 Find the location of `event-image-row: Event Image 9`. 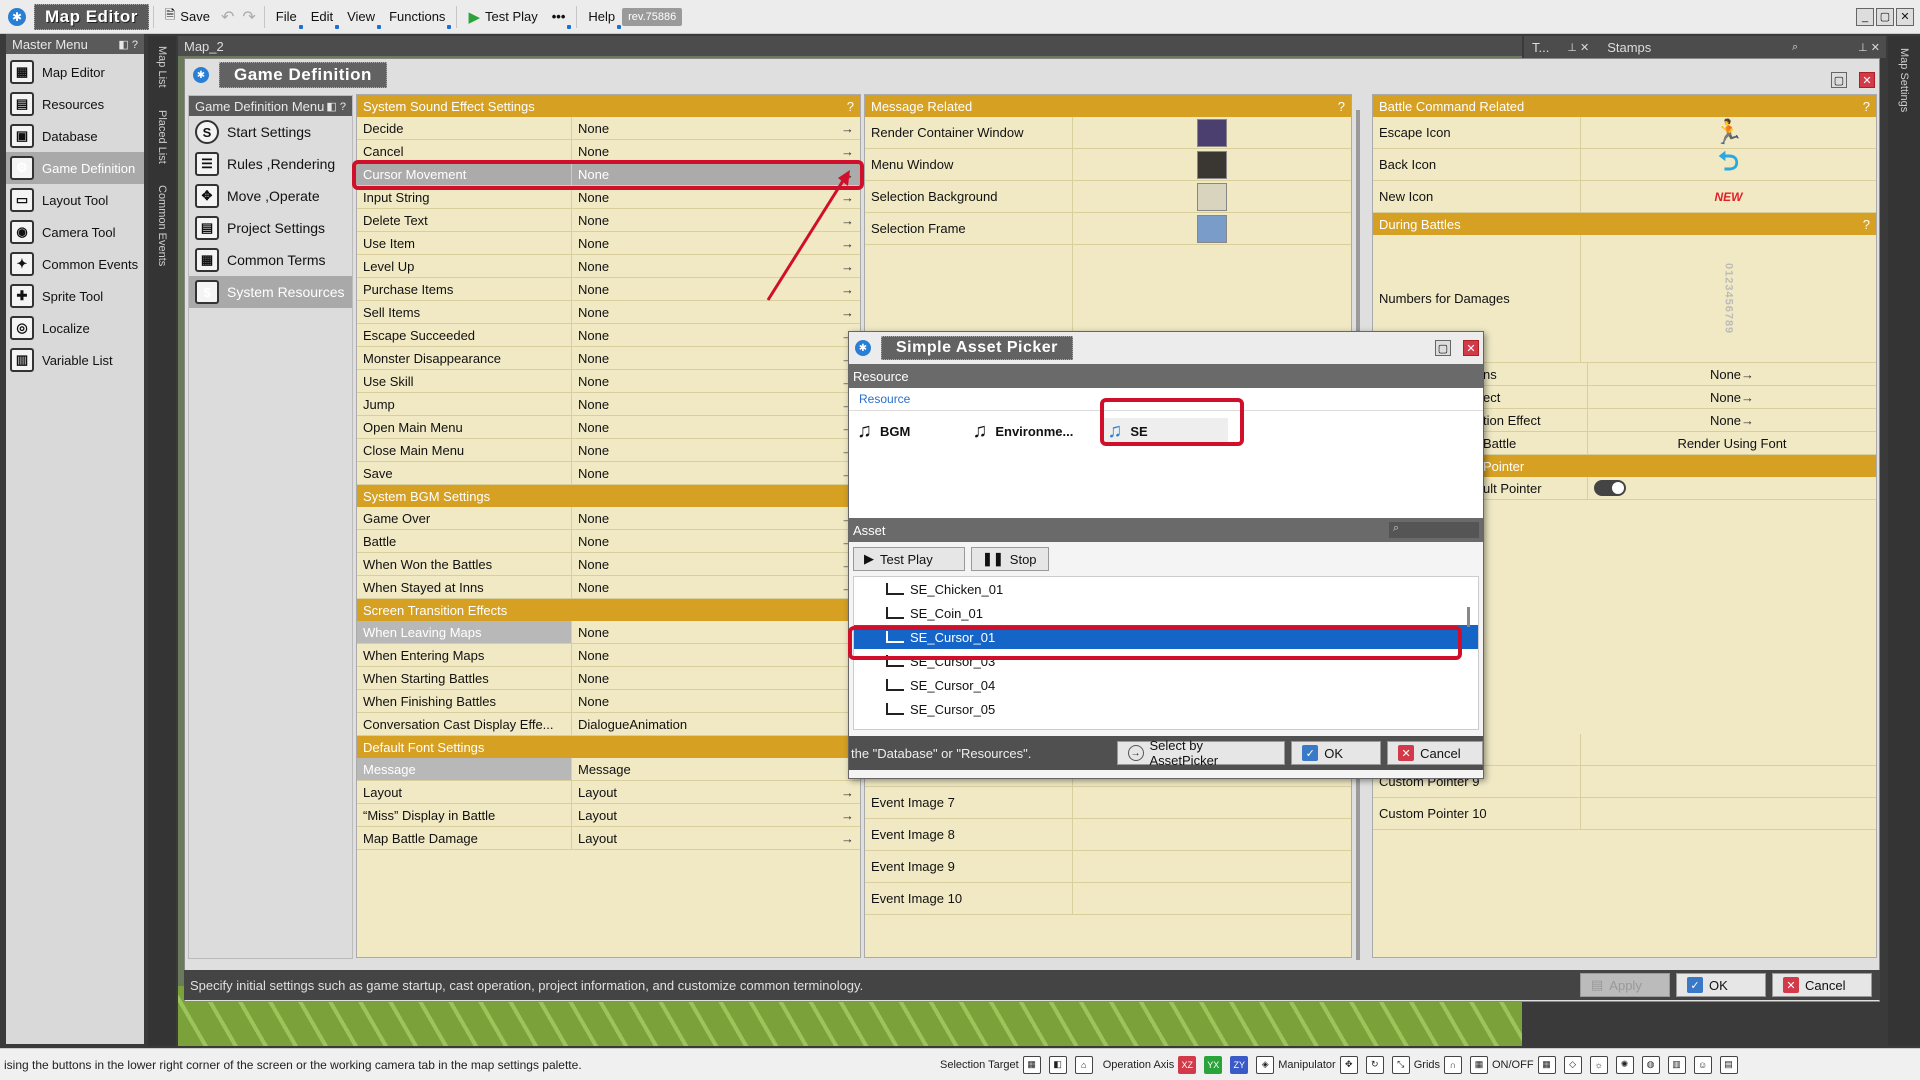

event-image-row: Event Image 9 is located at coordinates (1108, 867).